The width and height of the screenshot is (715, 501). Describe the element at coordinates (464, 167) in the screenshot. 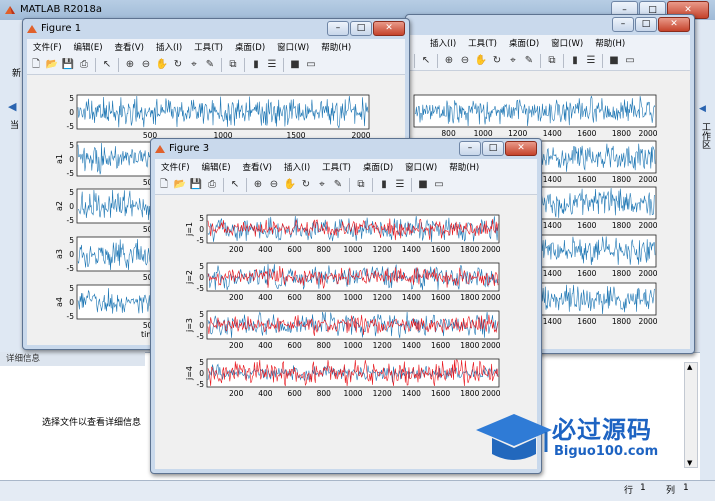

I see `figure3-menu-item: 帮助(H)` at that location.